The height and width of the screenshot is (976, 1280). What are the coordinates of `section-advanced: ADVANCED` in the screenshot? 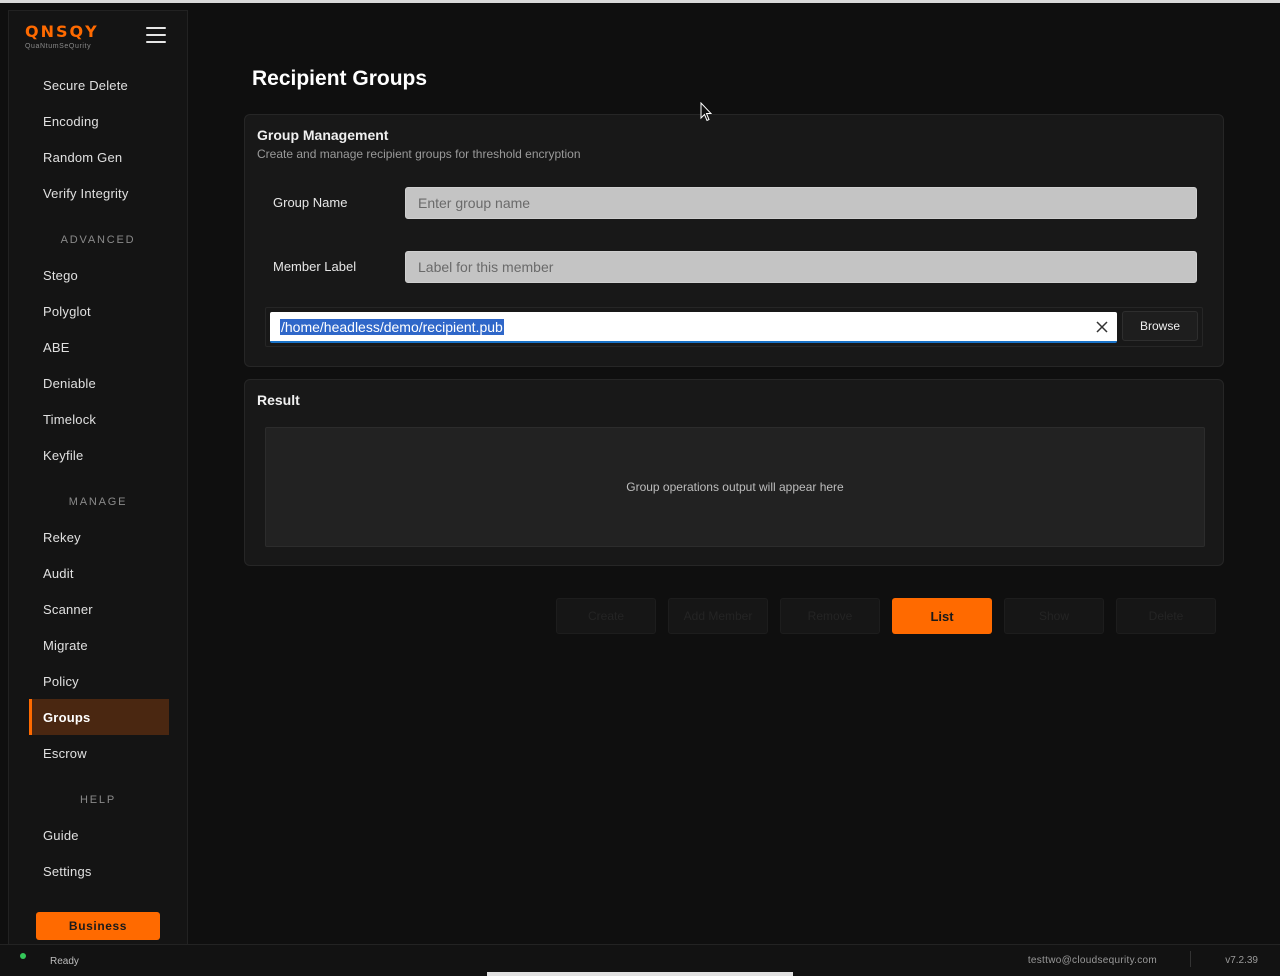 It's located at (98, 240).